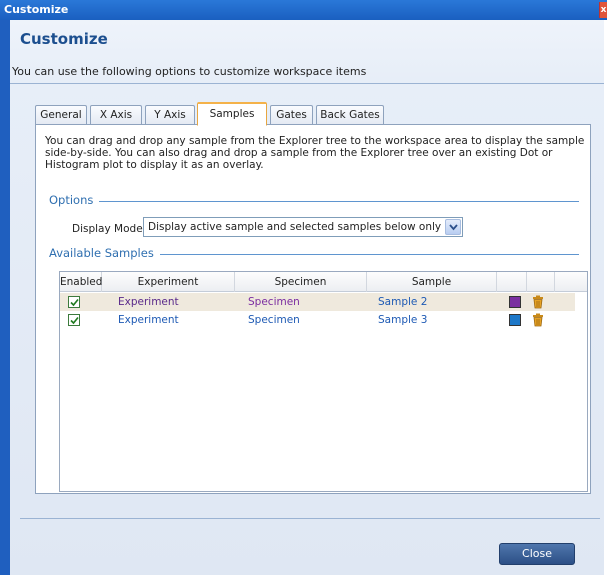 The image size is (607, 575). What do you see at coordinates (170, 115) in the screenshot?
I see `tab-y-axis: Y Axis` at bounding box center [170, 115].